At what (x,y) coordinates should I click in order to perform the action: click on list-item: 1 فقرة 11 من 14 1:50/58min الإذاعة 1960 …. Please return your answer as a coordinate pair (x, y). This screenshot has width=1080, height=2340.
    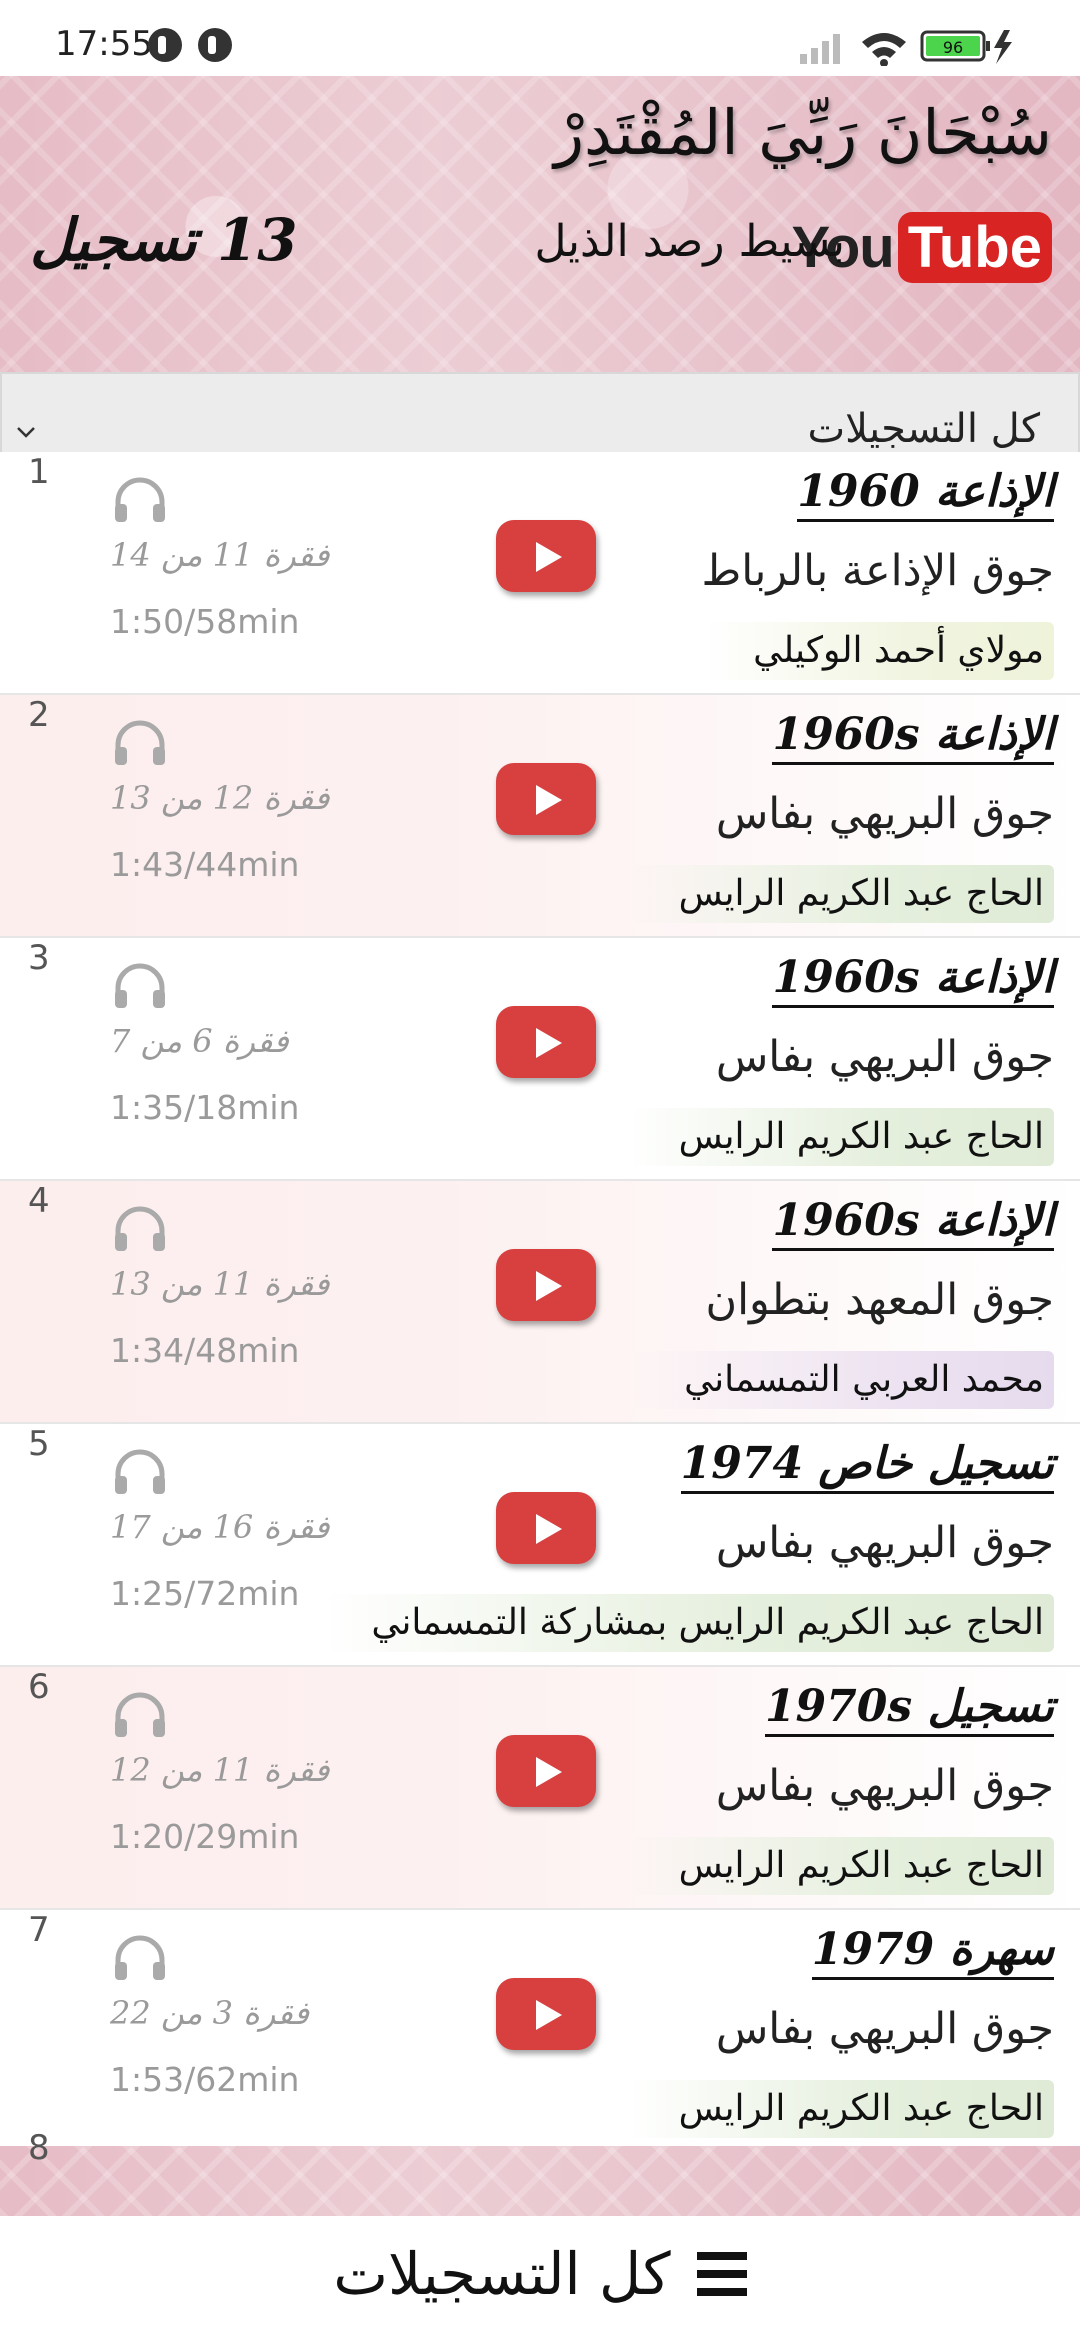
    Looking at the image, I should click on (540, 573).